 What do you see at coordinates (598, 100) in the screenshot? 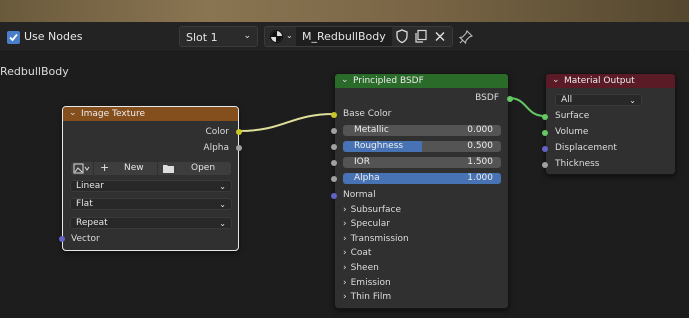
I see `output-target-dropdown: All ⌄` at bounding box center [598, 100].